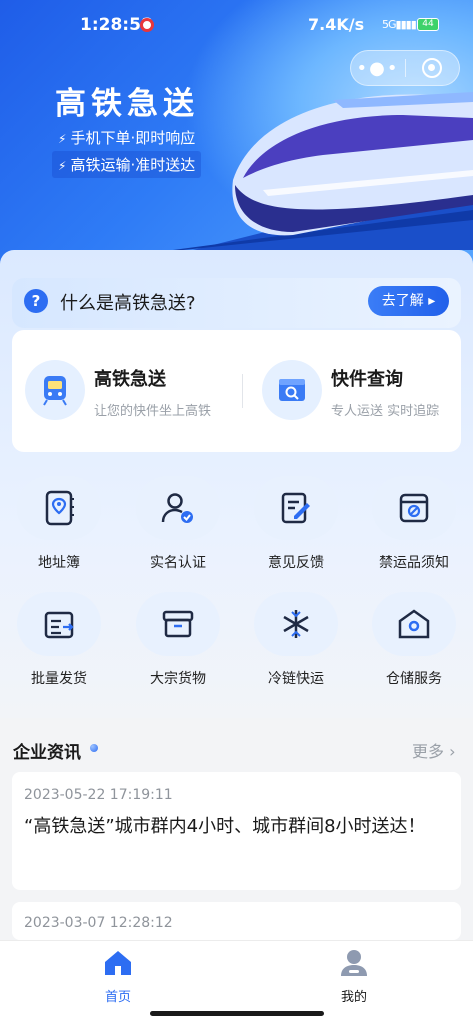  Describe the element at coordinates (147, 25) in the screenshot. I see `recording-icon` at that location.